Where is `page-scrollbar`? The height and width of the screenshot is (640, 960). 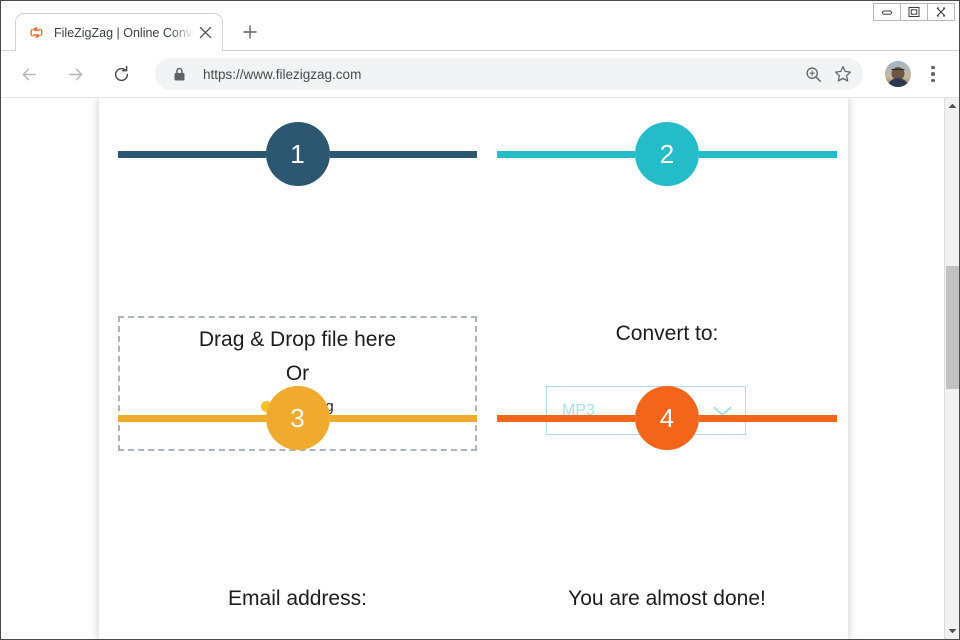 page-scrollbar is located at coordinates (951, 368).